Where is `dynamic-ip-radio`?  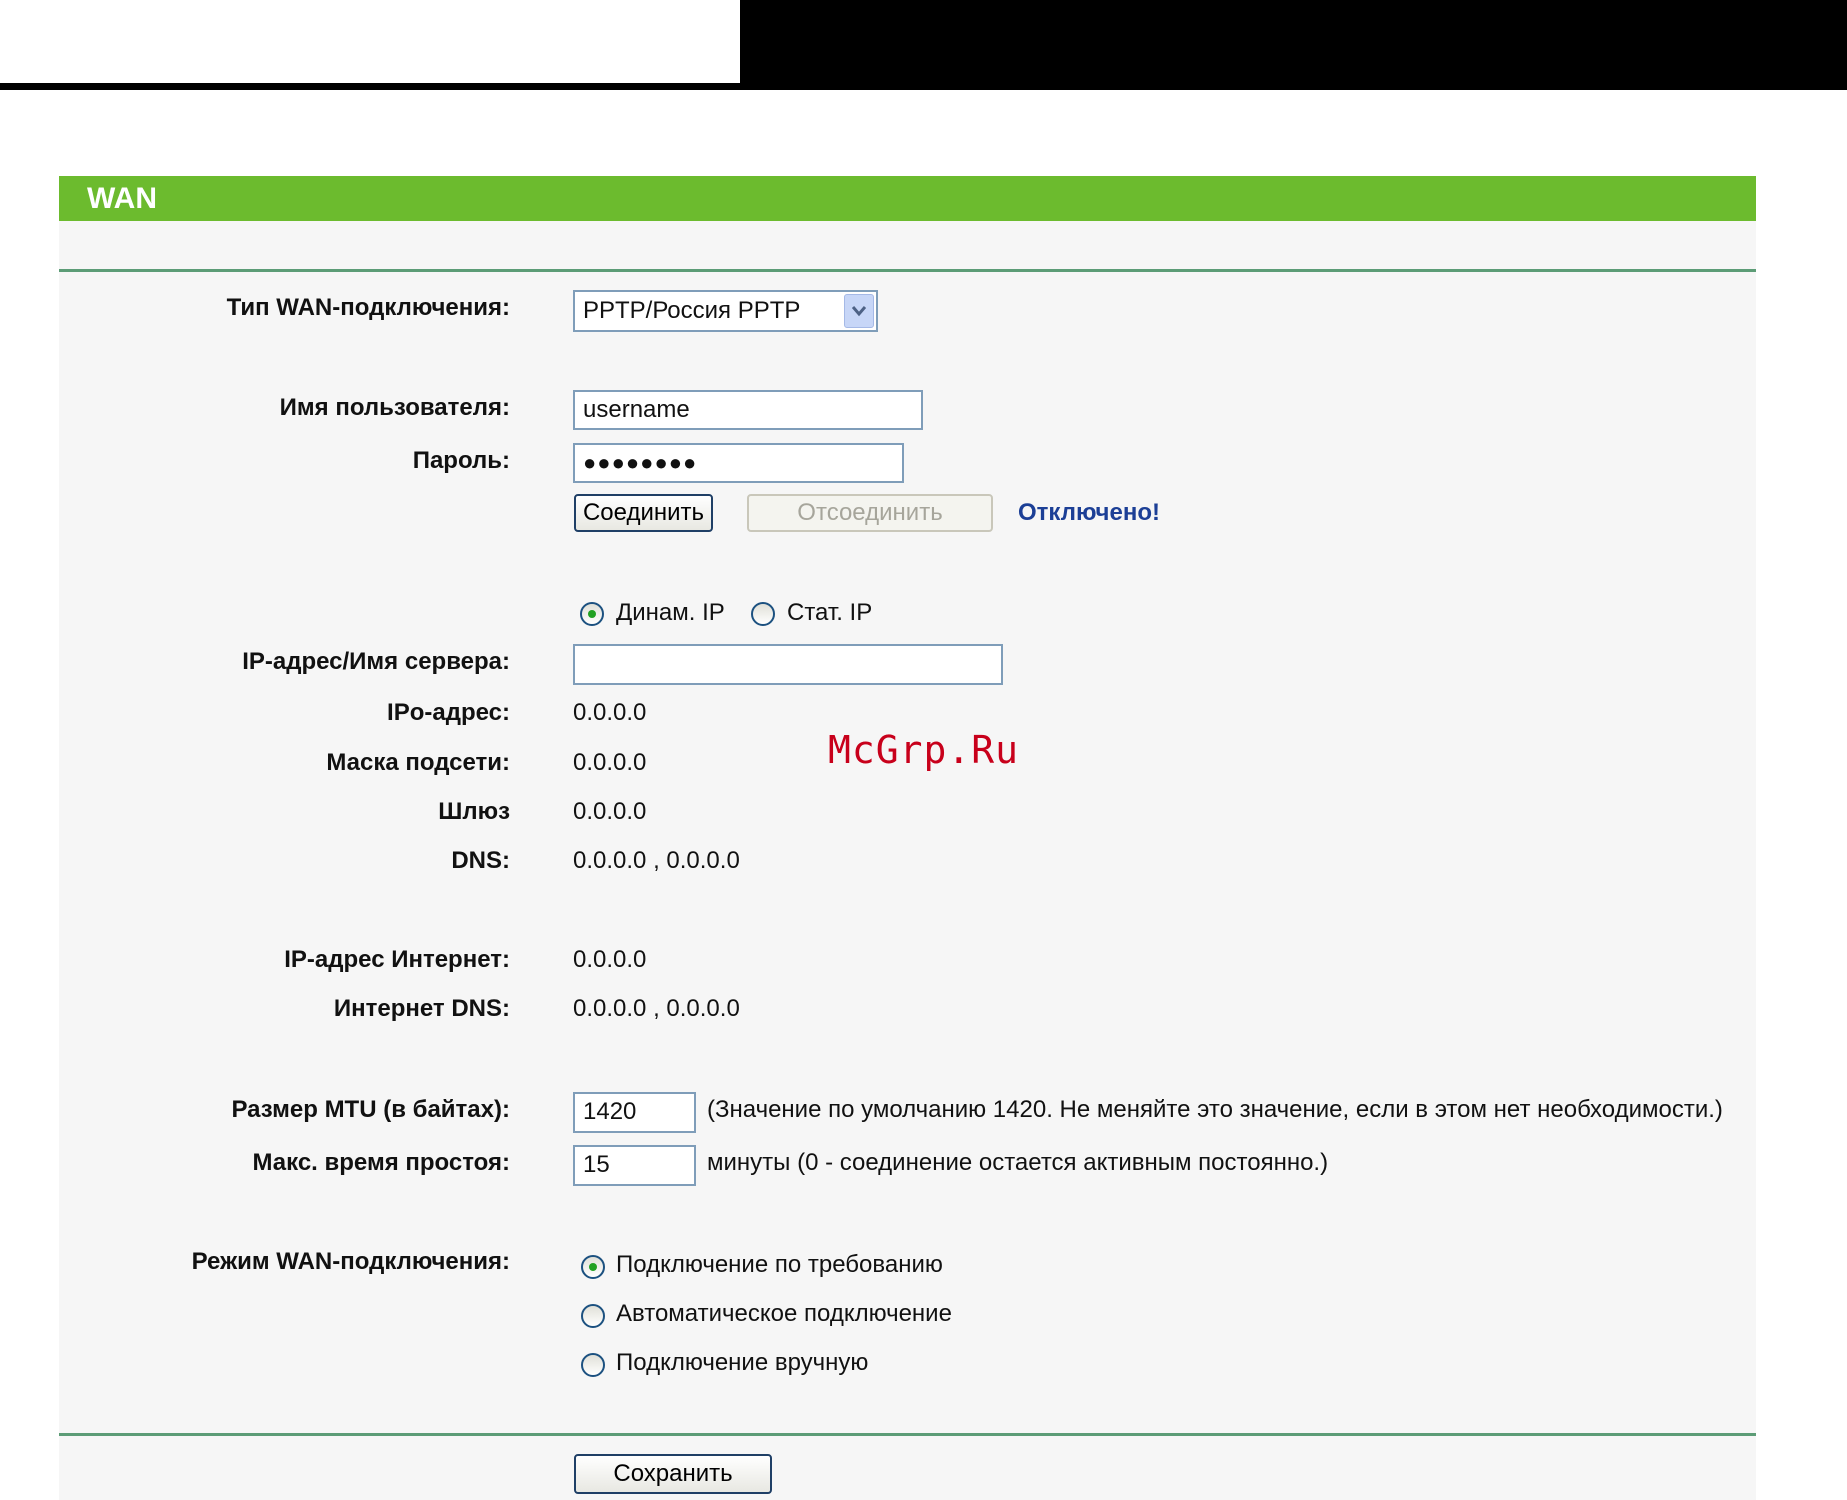
dynamic-ip-radio is located at coordinates (592, 614).